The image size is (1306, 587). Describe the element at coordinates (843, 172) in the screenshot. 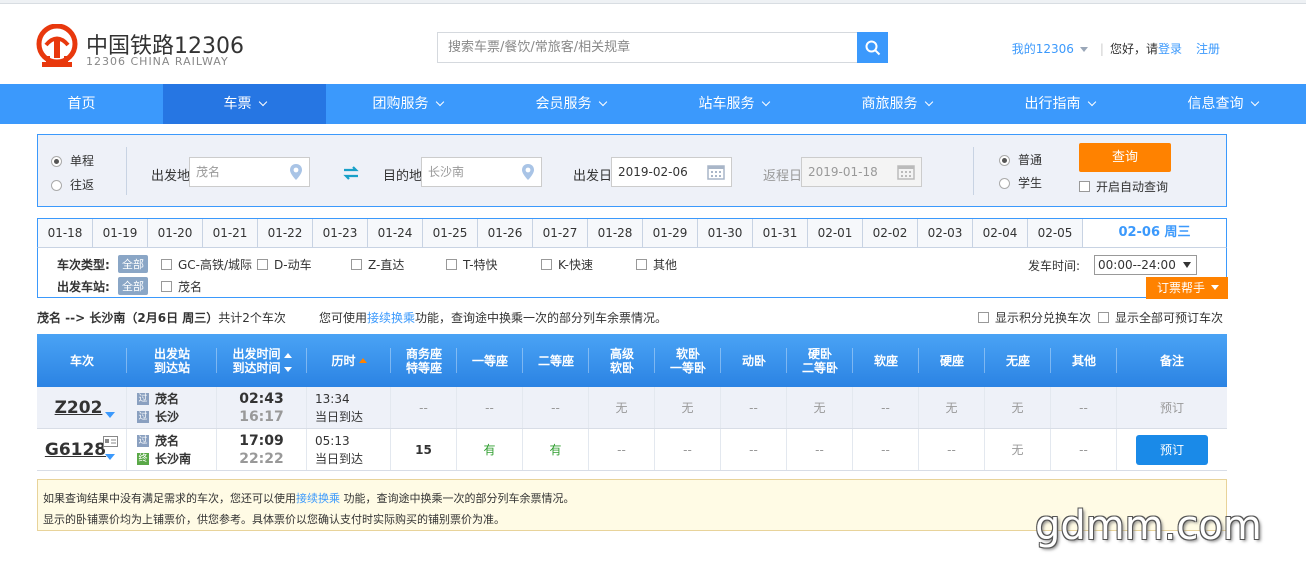

I see `return-date-value: 2019-01-18` at that location.